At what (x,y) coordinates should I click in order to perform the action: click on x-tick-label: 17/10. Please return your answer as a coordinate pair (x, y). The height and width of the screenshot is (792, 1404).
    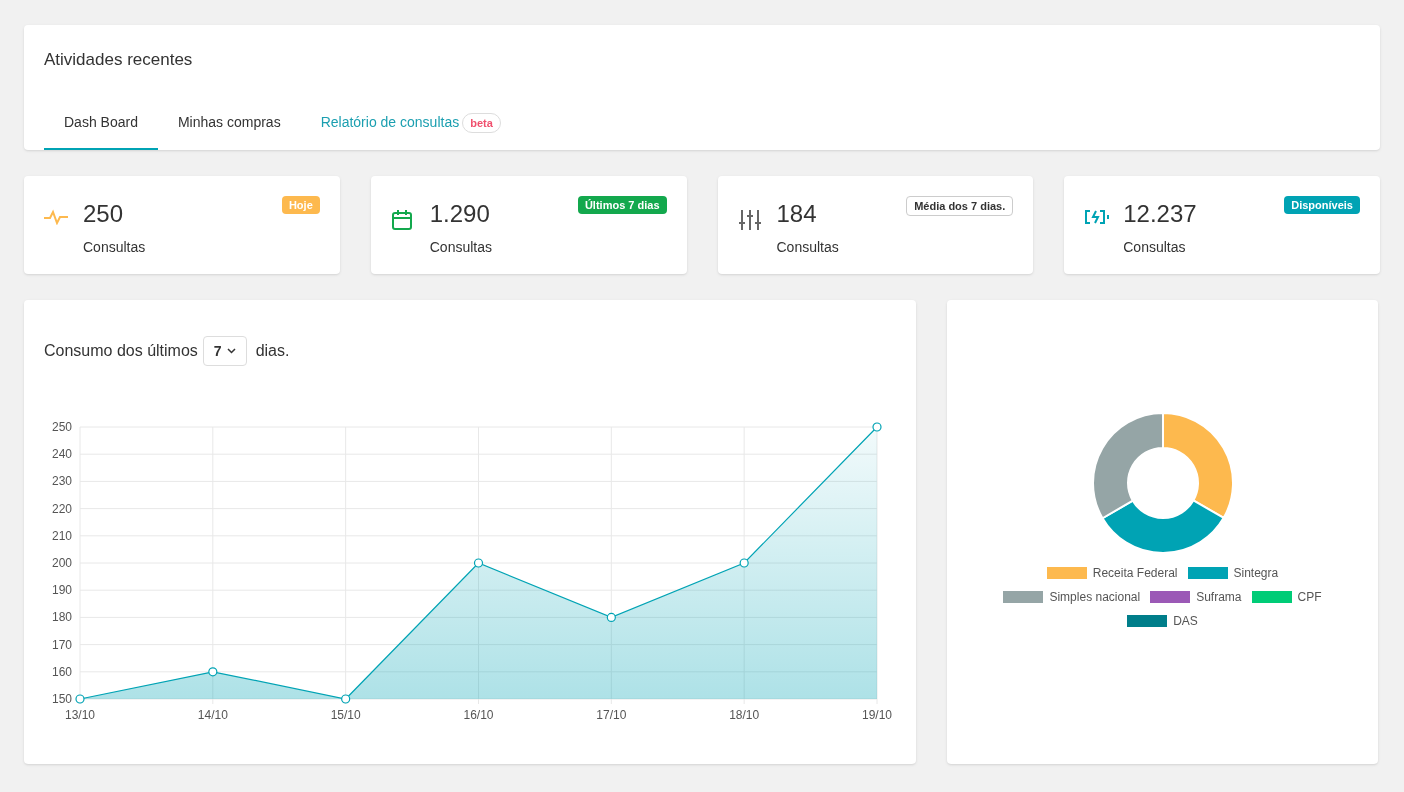
    Looking at the image, I should click on (611, 715).